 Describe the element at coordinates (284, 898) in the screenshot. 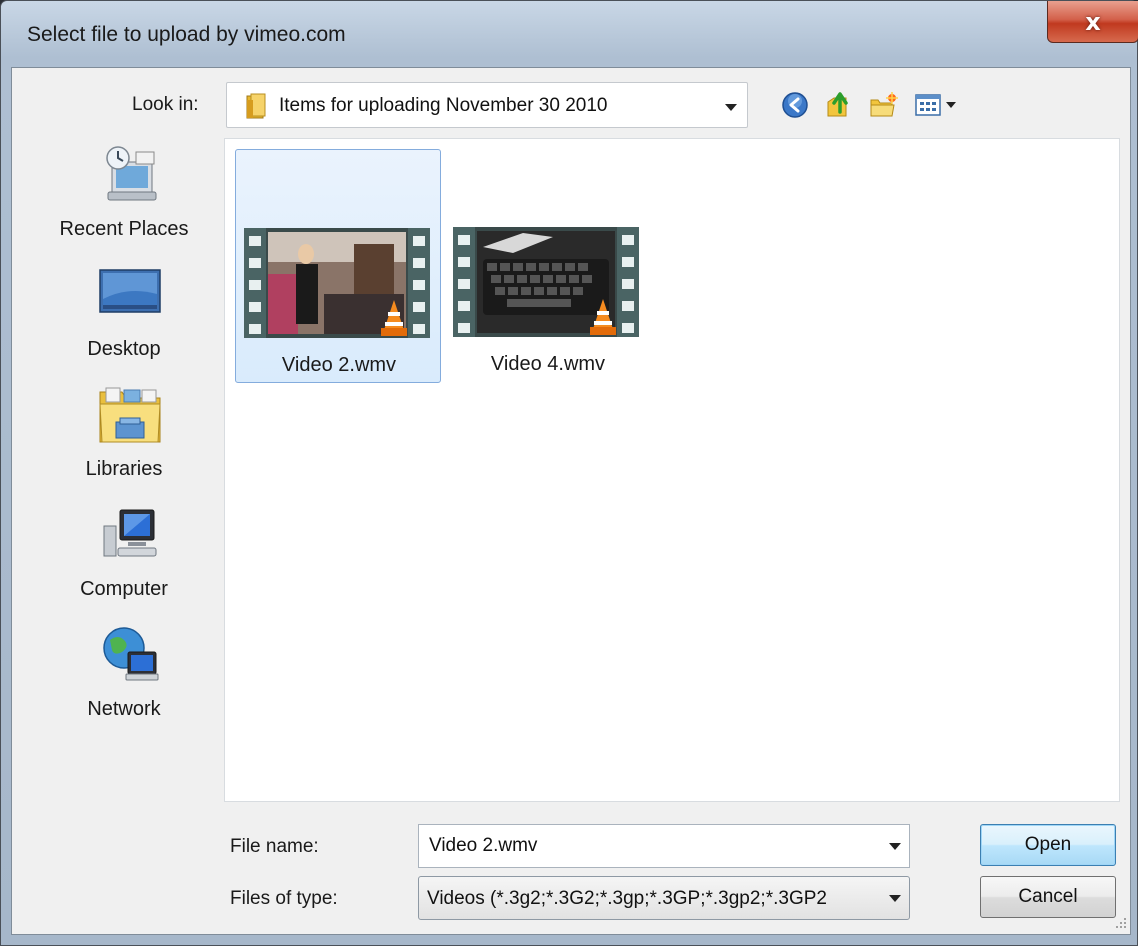

I see `files-of-type-label: Files of type:` at that location.